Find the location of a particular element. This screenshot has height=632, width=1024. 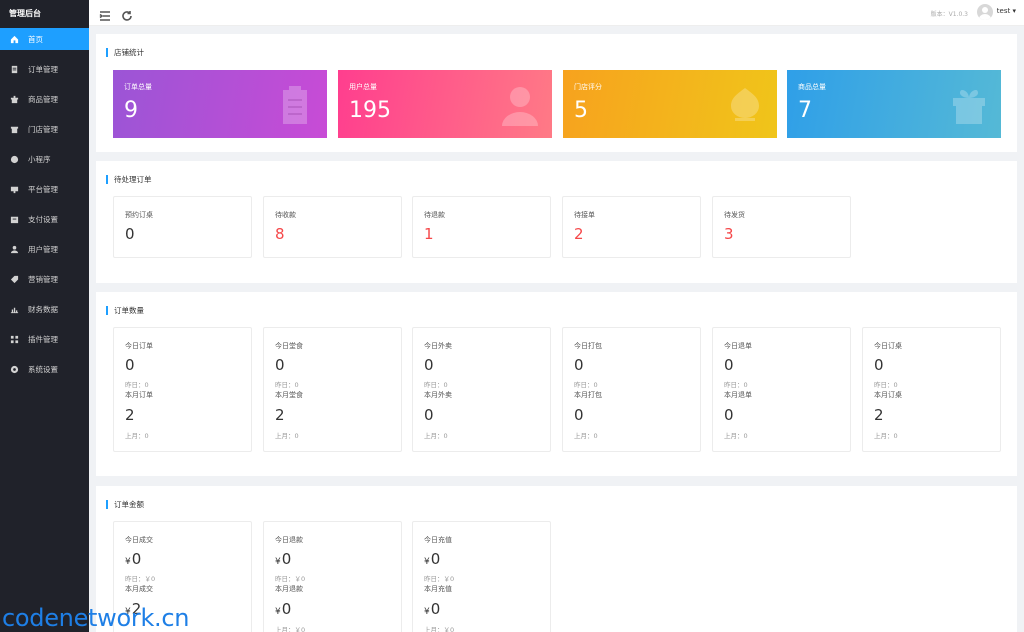

sidebar-item-9: 财务数据 is located at coordinates (44, 309).